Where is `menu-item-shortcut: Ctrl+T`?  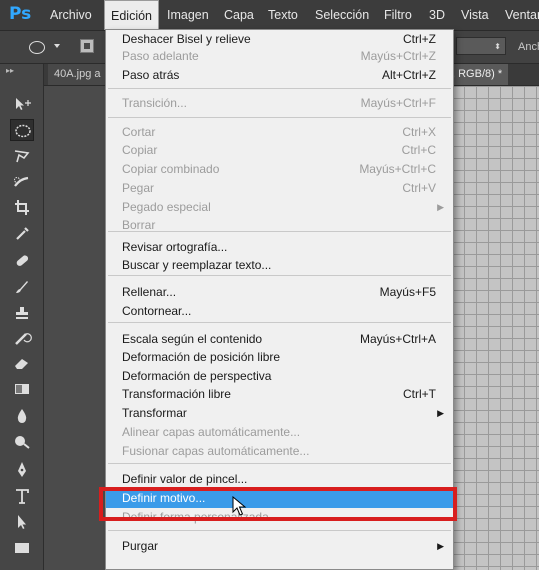 menu-item-shortcut: Ctrl+T is located at coordinates (419, 394).